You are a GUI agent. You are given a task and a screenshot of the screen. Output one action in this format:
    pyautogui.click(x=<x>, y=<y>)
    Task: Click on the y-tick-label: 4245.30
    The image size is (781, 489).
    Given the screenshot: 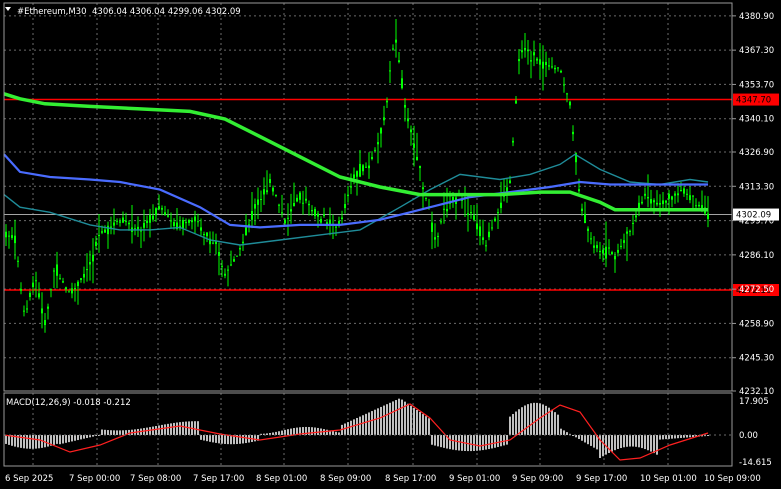 What is the action you would take?
    pyautogui.click(x=756, y=359)
    